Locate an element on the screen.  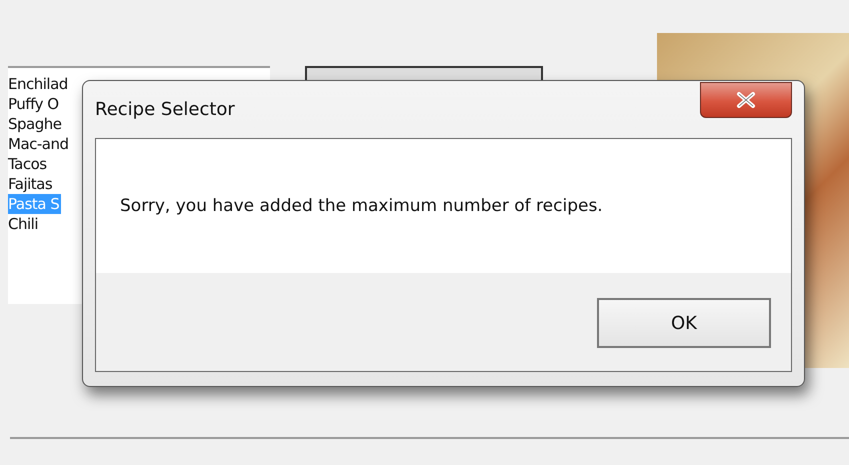
dialog-title: Recipe Selector is located at coordinates (165, 109).